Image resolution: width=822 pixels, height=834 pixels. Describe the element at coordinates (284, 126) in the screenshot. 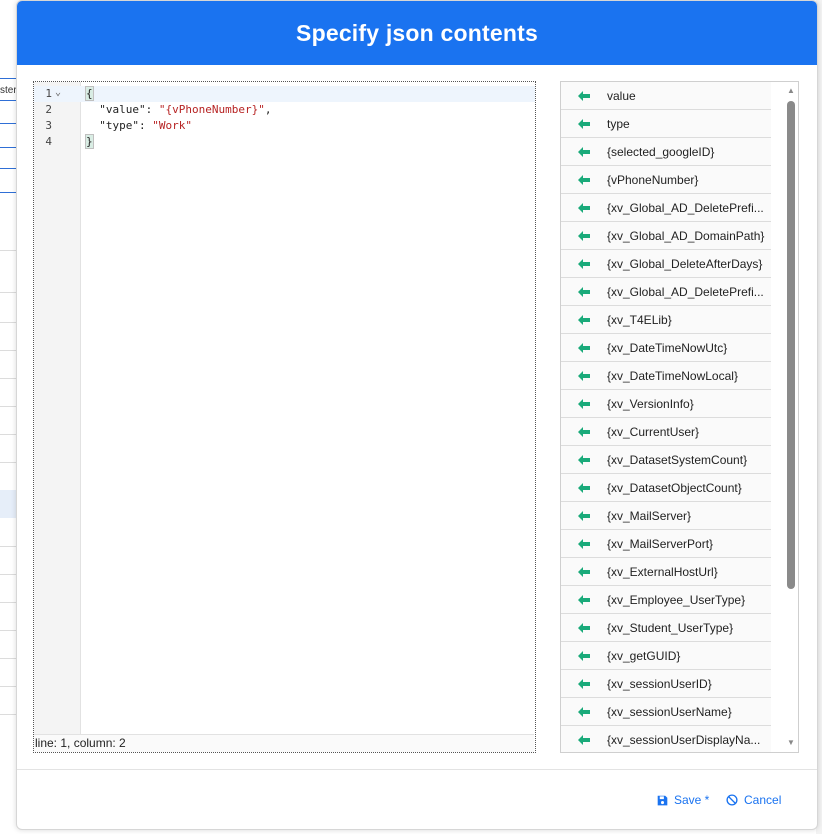

I see `editor-line: 3 "type": "Work"` at that location.